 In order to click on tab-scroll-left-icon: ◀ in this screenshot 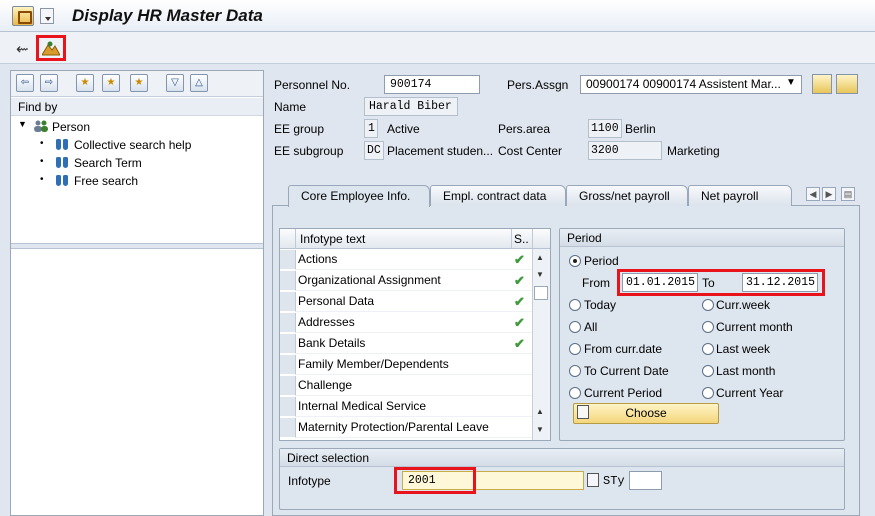, I will do `click(813, 194)`.